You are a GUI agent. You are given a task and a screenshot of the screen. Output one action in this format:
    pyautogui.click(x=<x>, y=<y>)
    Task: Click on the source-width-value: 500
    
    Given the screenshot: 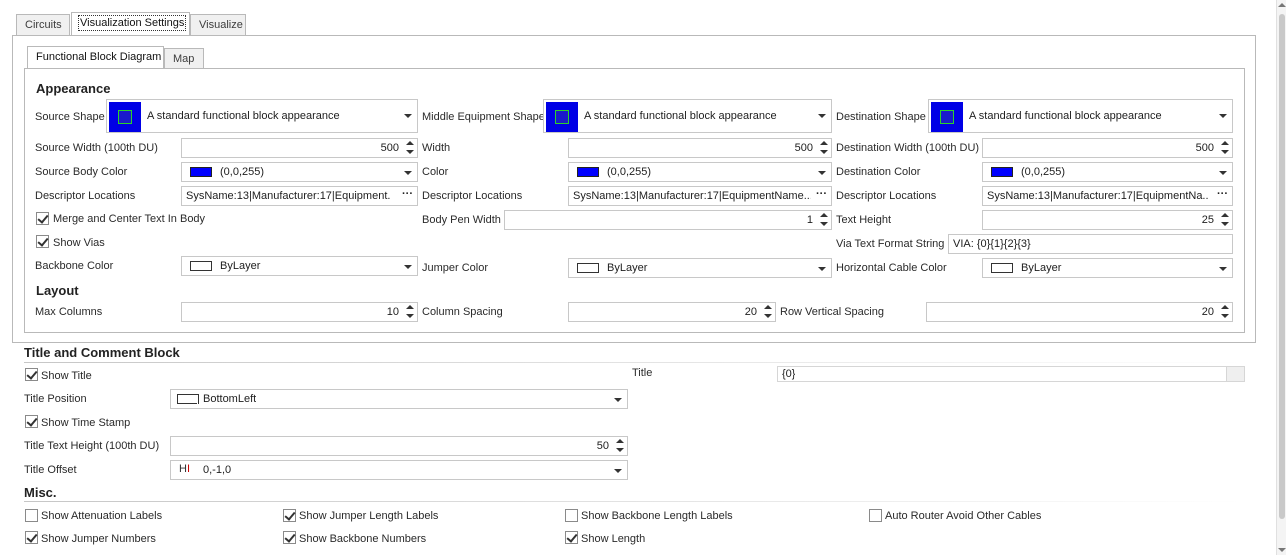 What is the action you would take?
    pyautogui.click(x=389, y=148)
    